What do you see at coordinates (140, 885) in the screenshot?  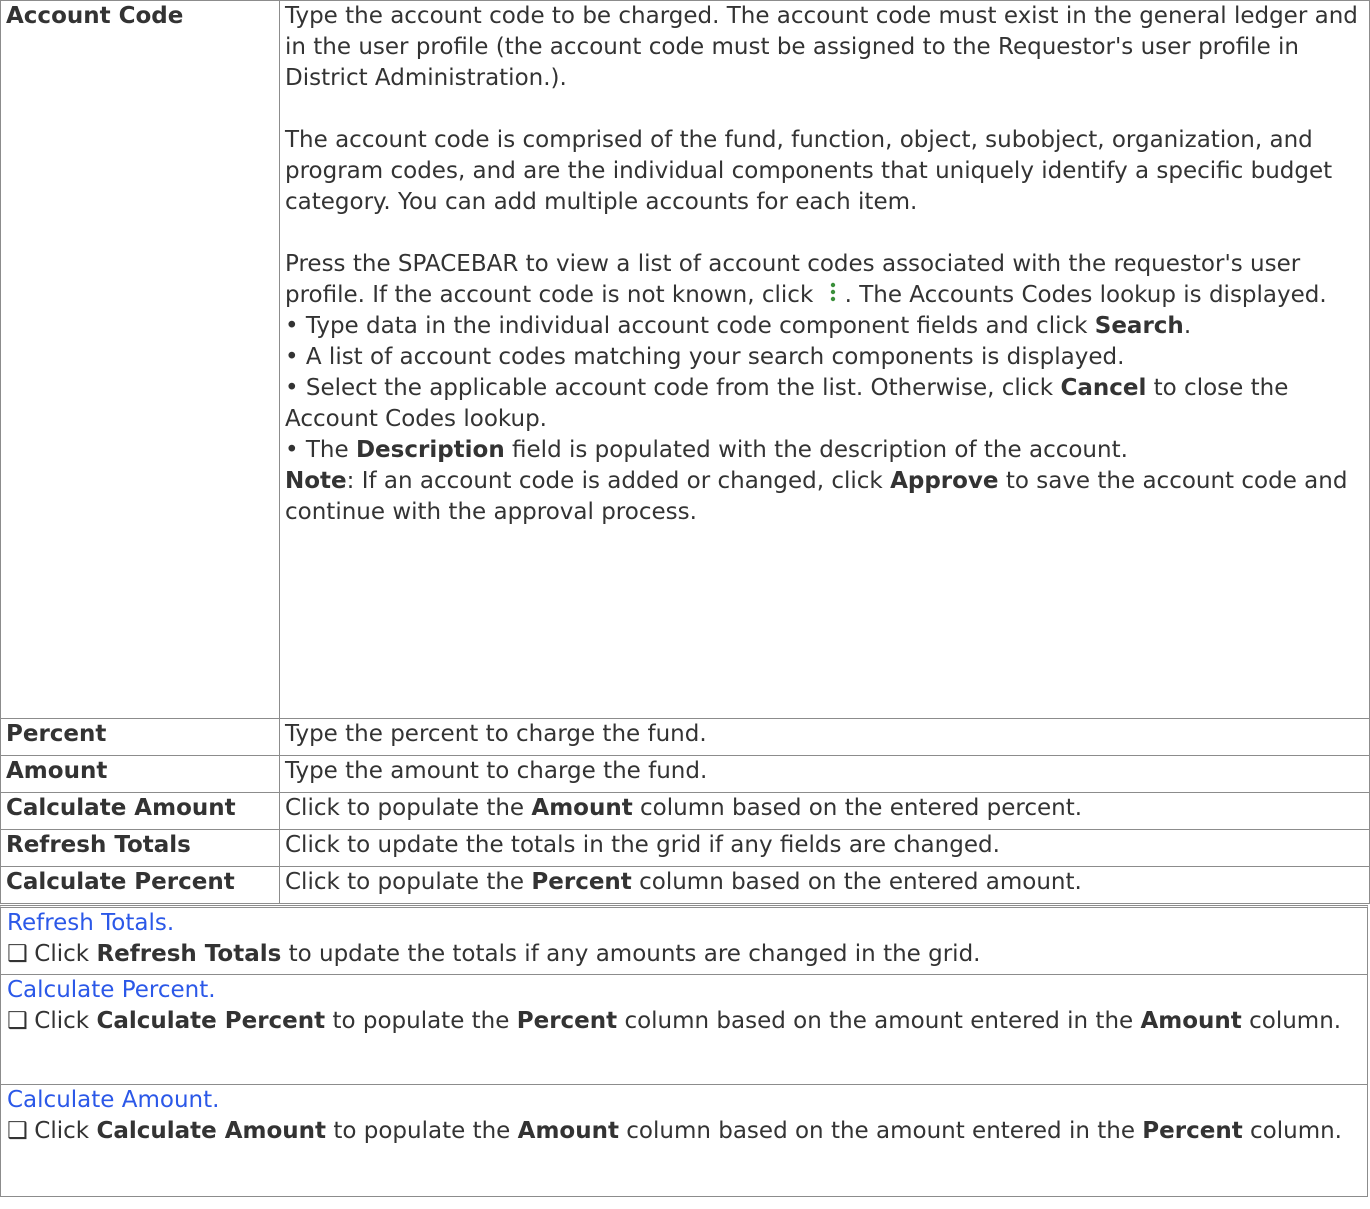 I see `field-term: Calculate Percent` at bounding box center [140, 885].